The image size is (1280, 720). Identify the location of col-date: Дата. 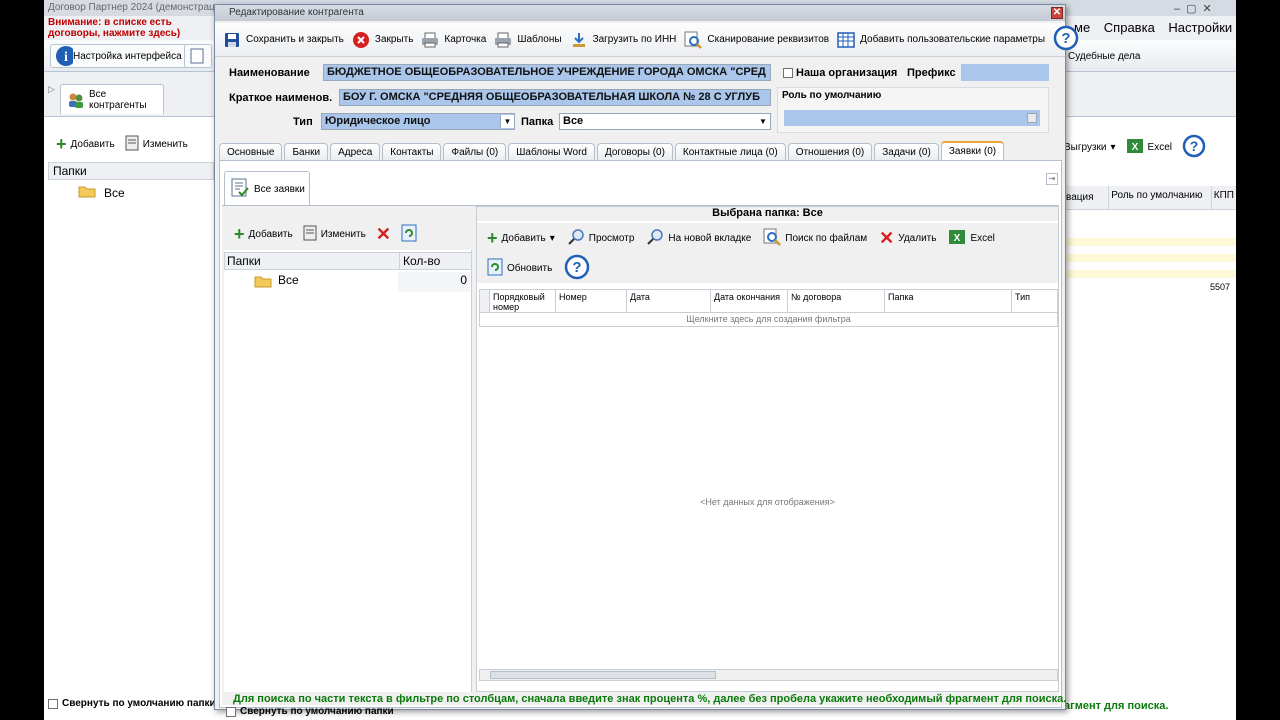
(669, 301).